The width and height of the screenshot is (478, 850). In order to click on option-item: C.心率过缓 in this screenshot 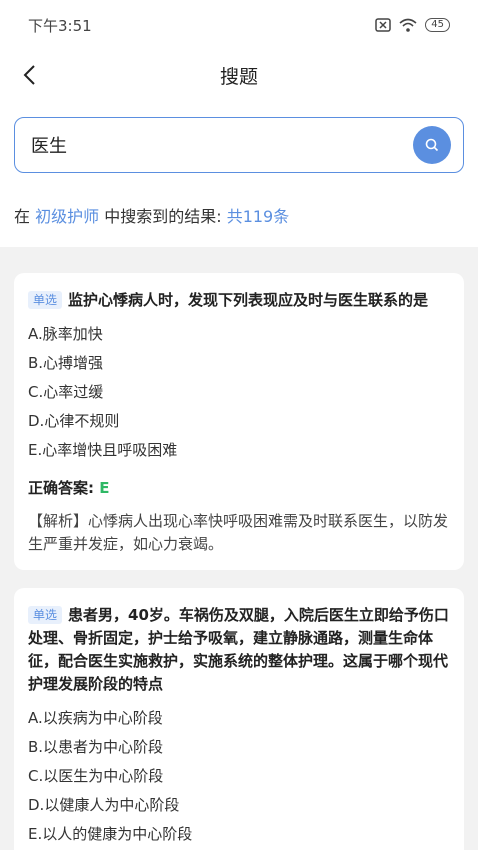, I will do `click(66, 392)`.